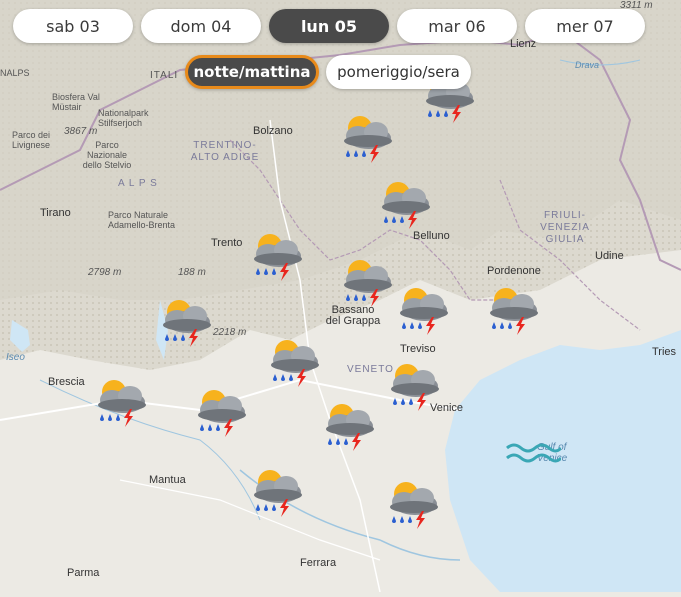 The width and height of the screenshot is (681, 597). I want to click on city-label-udine: Udine, so click(609, 256).